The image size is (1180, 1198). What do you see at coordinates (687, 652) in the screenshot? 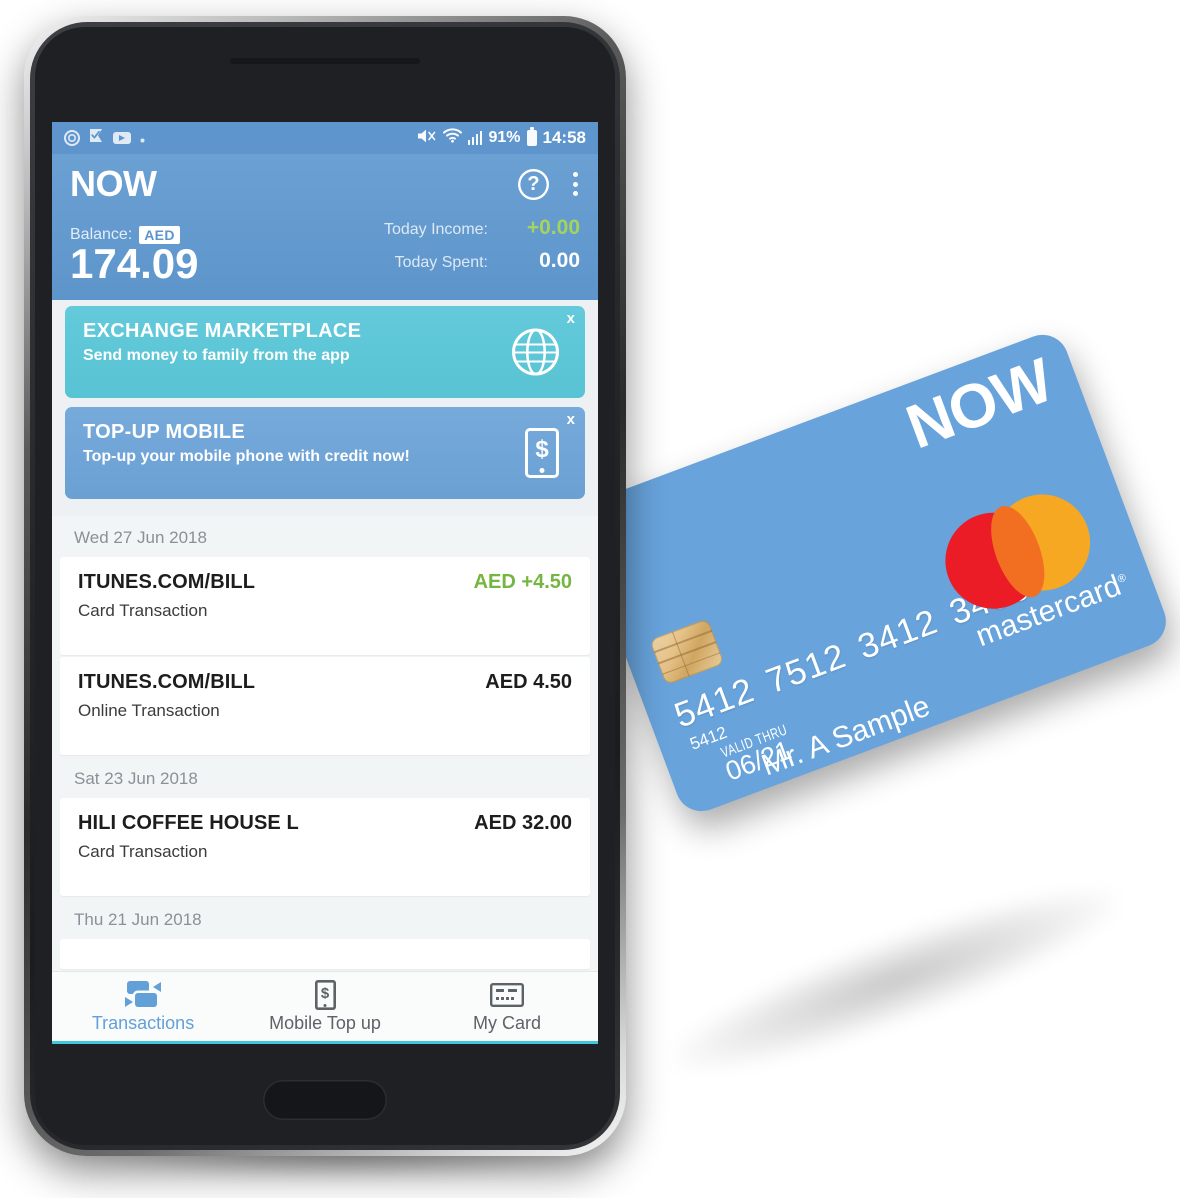
I see `emv-chip-icon` at bounding box center [687, 652].